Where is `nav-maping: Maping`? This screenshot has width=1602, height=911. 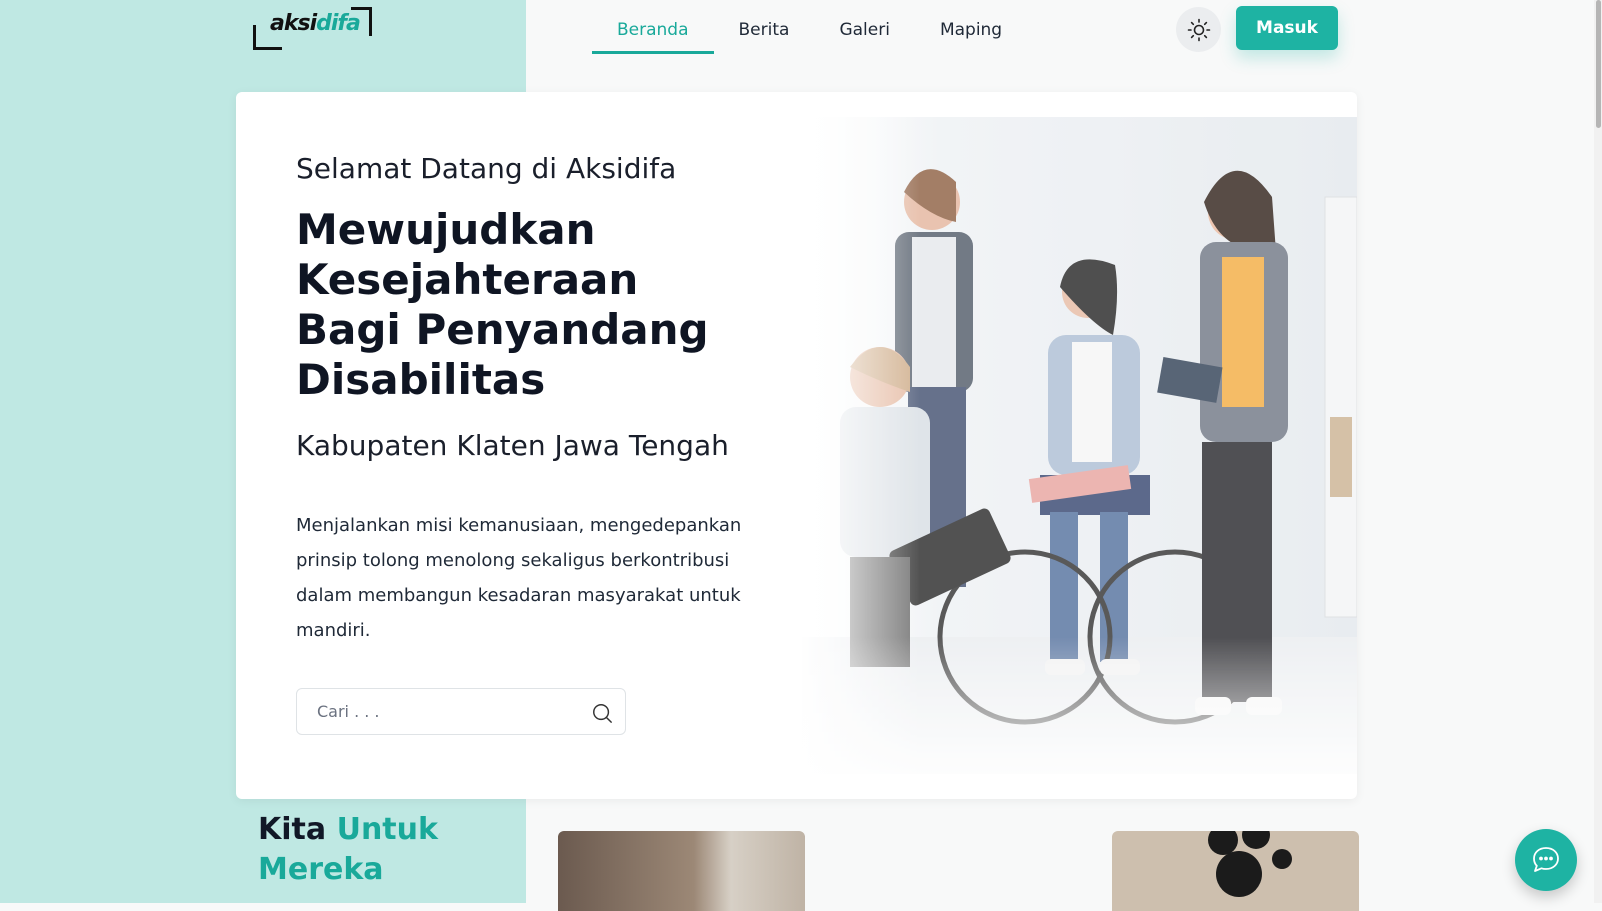
nav-maping: Maping is located at coordinates (971, 27).